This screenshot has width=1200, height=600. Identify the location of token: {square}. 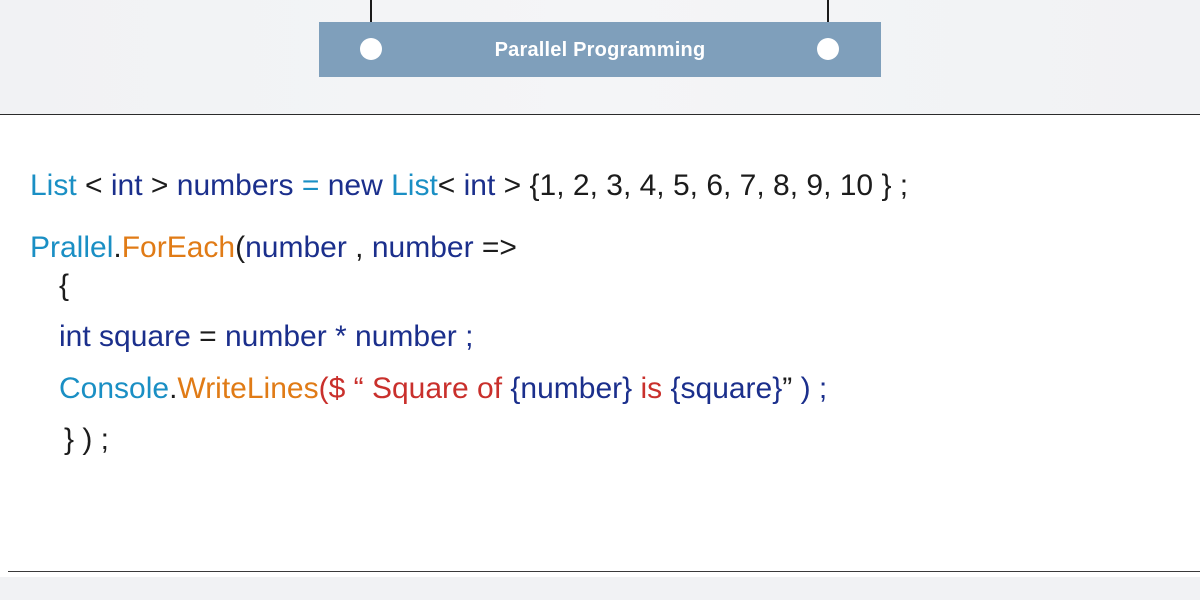
(726, 388).